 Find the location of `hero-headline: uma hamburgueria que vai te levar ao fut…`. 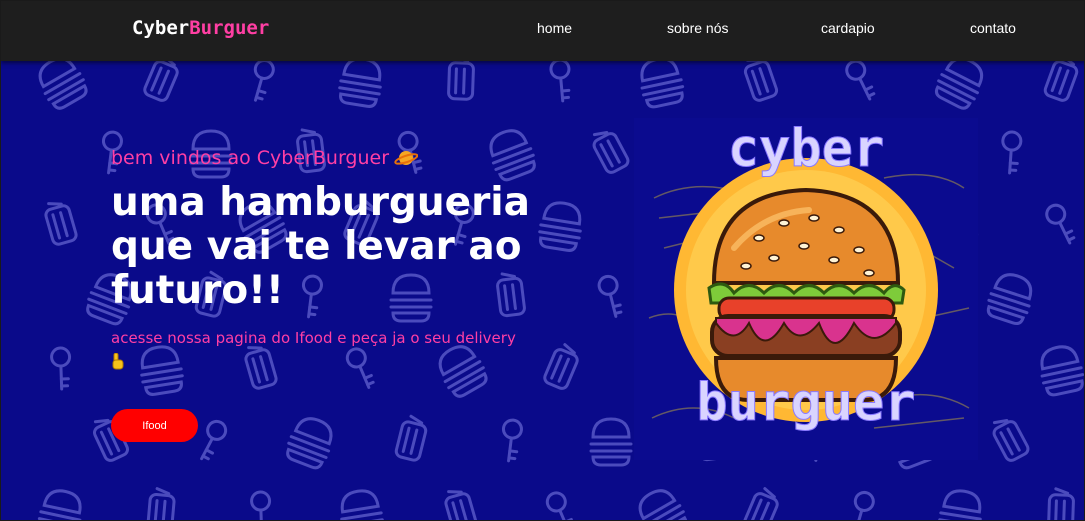

hero-headline: uma hamburgueria que vai te levar ao fut… is located at coordinates (321, 247).